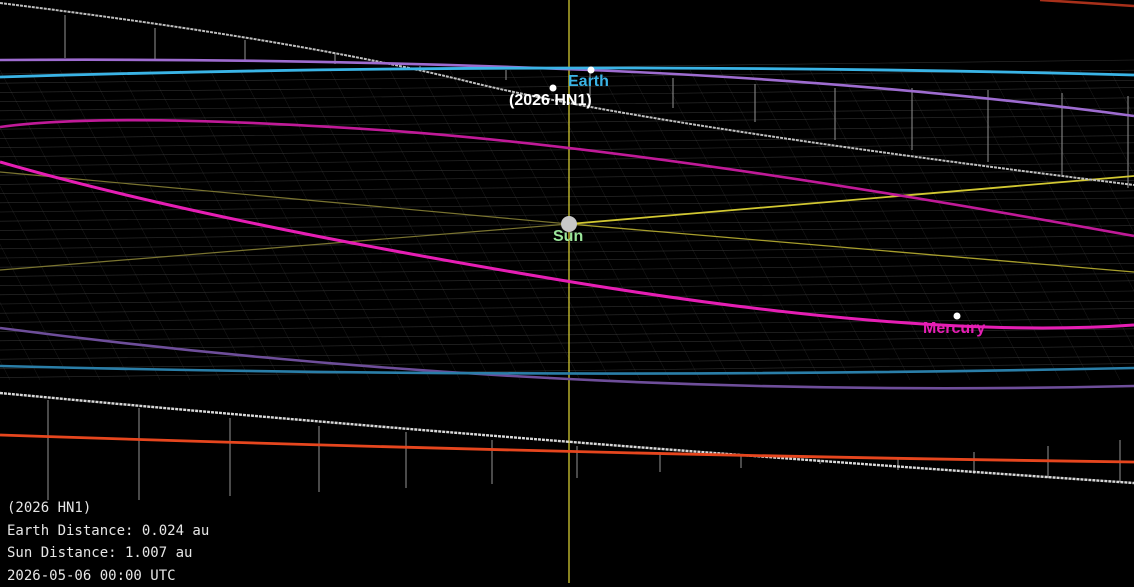  What do you see at coordinates (851, 248) in the screenshot?
I see `sun-axis-right-lower` at bounding box center [851, 248].